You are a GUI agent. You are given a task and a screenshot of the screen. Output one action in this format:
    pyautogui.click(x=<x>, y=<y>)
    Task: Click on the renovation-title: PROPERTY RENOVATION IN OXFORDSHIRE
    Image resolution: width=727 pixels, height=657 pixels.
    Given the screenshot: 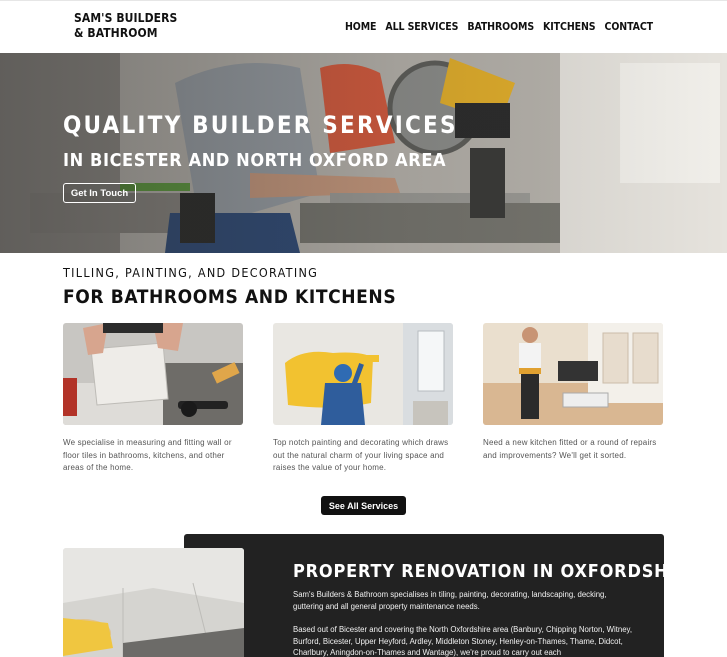 What is the action you would take?
    pyautogui.click(x=497, y=571)
    